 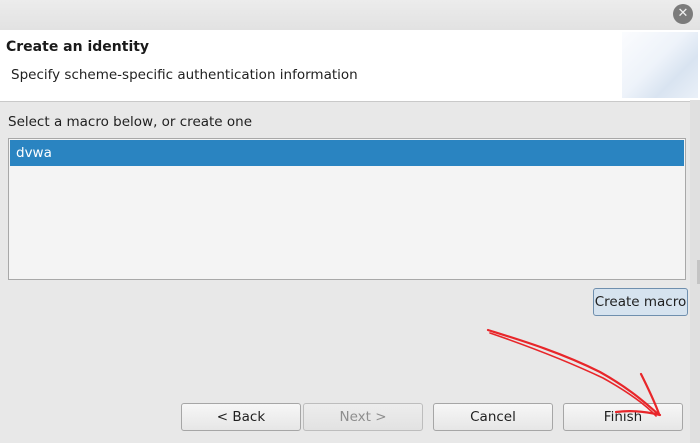 I want to click on finish-button: Finish, so click(x=623, y=417).